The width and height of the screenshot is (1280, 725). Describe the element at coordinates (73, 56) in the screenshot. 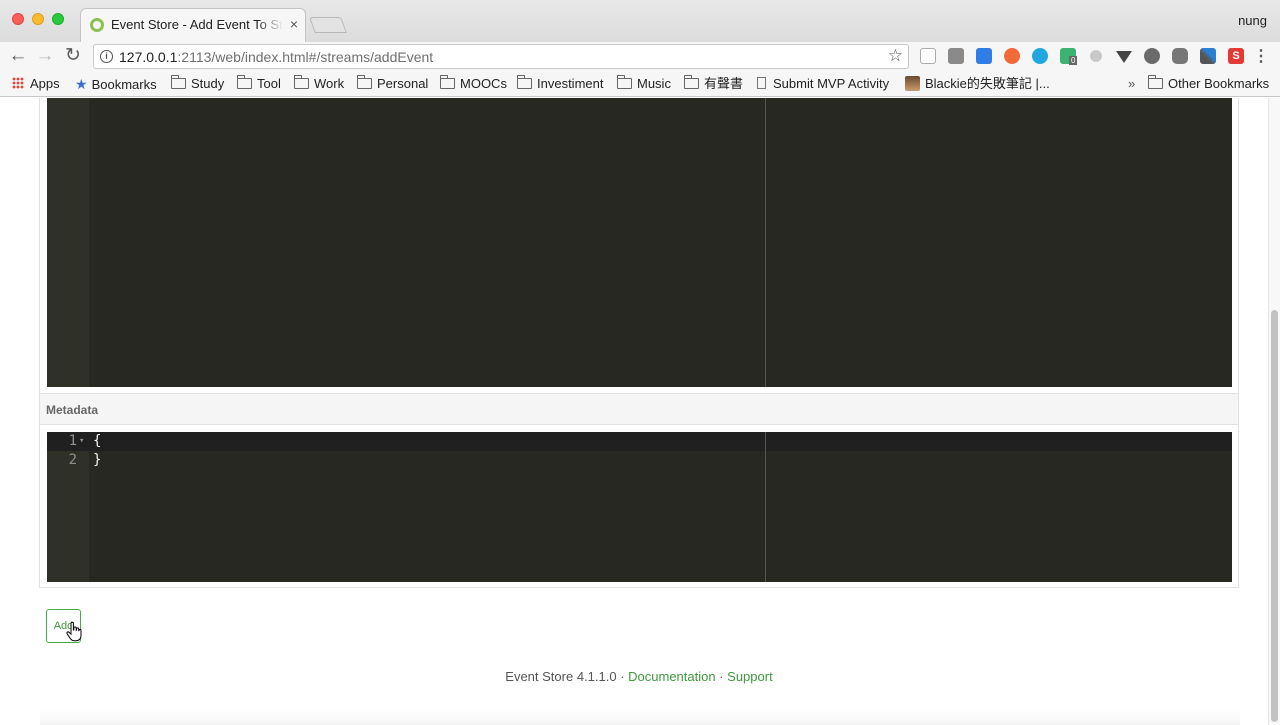

I see `reload-icon: ↻` at that location.